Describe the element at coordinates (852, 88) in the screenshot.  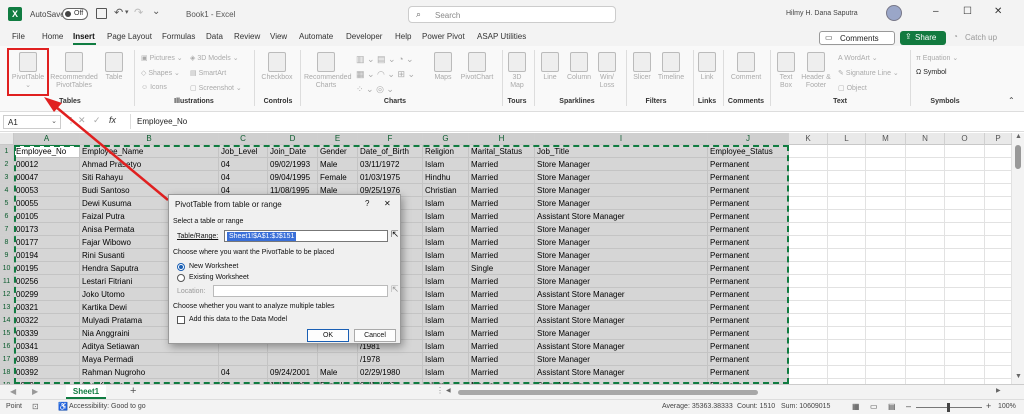
I see `object-button: ▢ Object` at that location.